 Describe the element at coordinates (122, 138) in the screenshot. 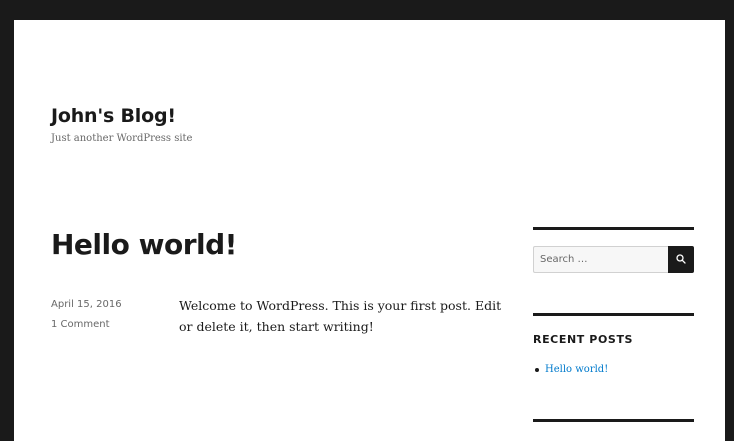

I see `site-description: Just another WordPress site` at that location.